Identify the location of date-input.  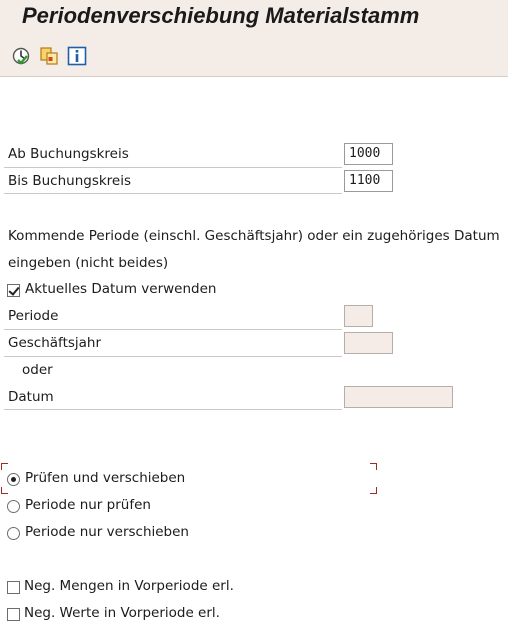
(398, 397).